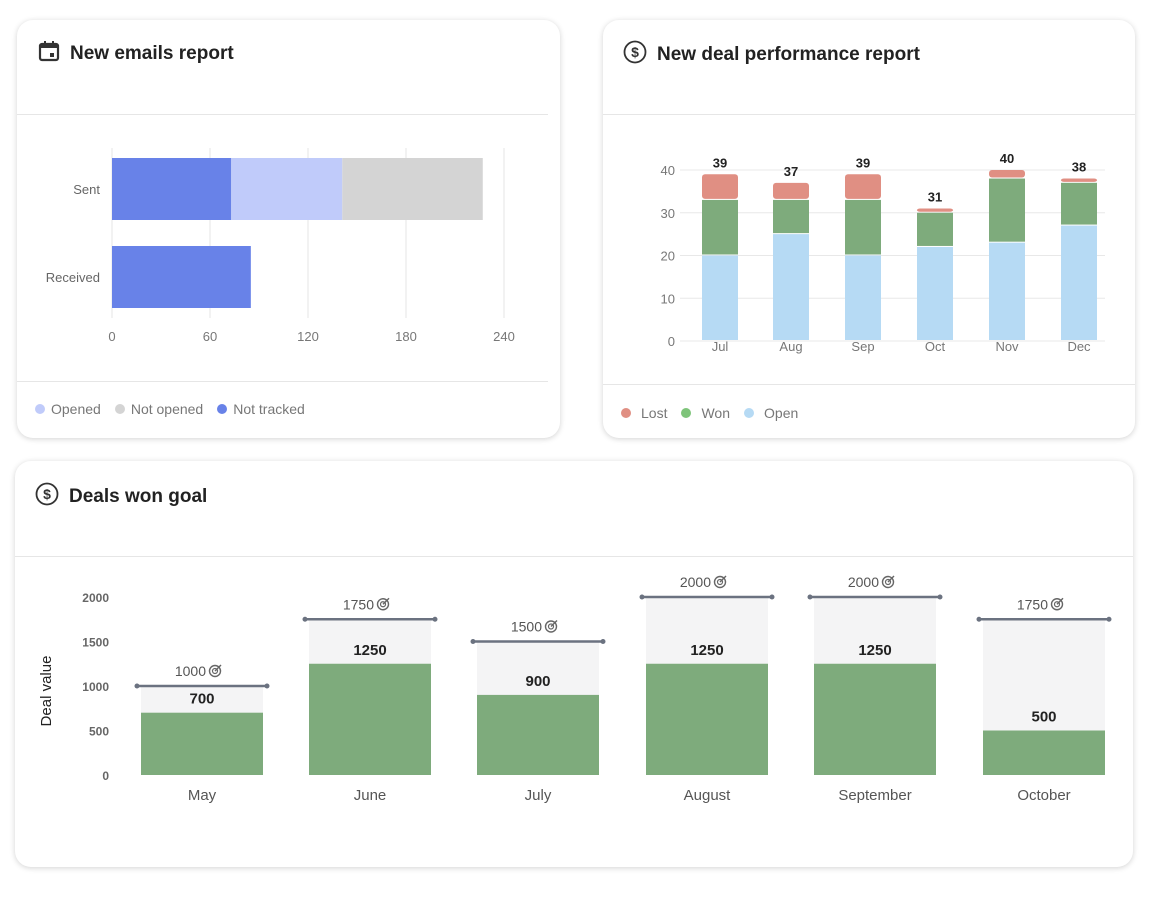 The height and width of the screenshot is (906, 1160). What do you see at coordinates (781, 413) in the screenshot?
I see `legend-label: Open` at bounding box center [781, 413].